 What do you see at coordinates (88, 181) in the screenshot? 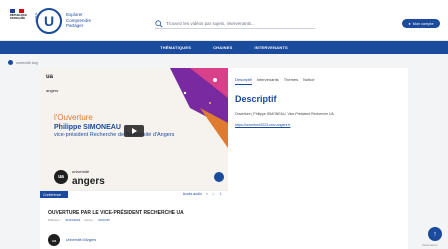
I see `ua-wordmark-main: angers` at bounding box center [88, 181].